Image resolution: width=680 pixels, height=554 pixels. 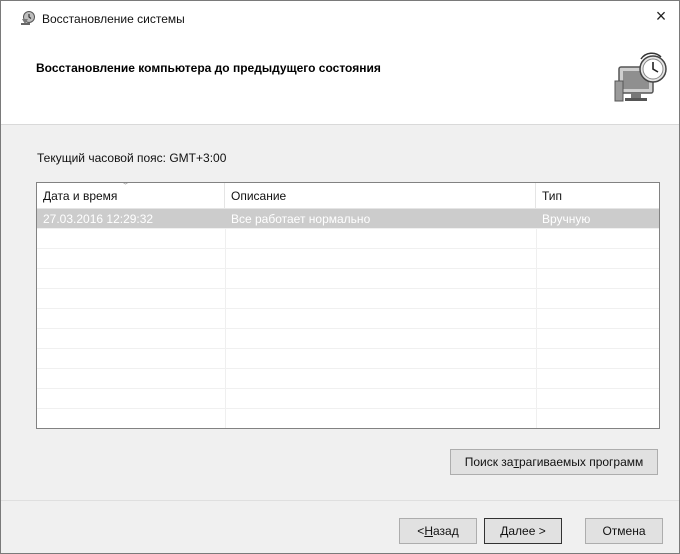 I want to click on column-header-description: Описание, so click(x=380, y=196).